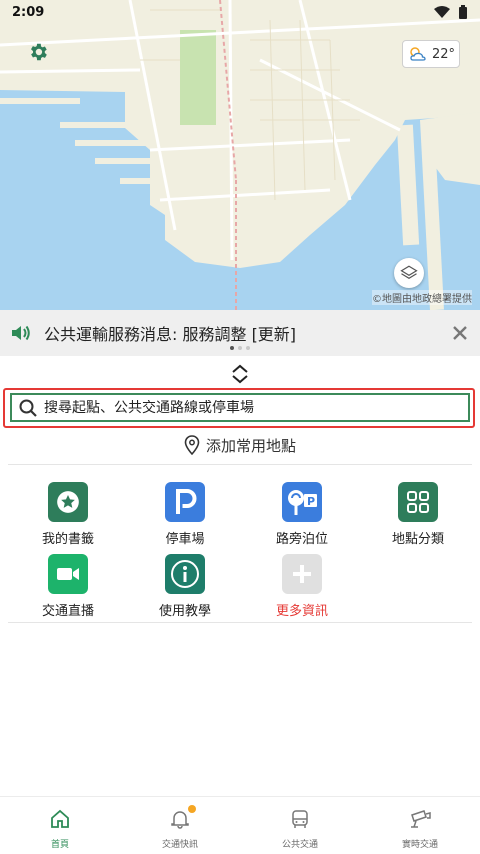  Describe the element at coordinates (67, 611) in the screenshot. I see `shortcut-label: 交通直播` at that location.